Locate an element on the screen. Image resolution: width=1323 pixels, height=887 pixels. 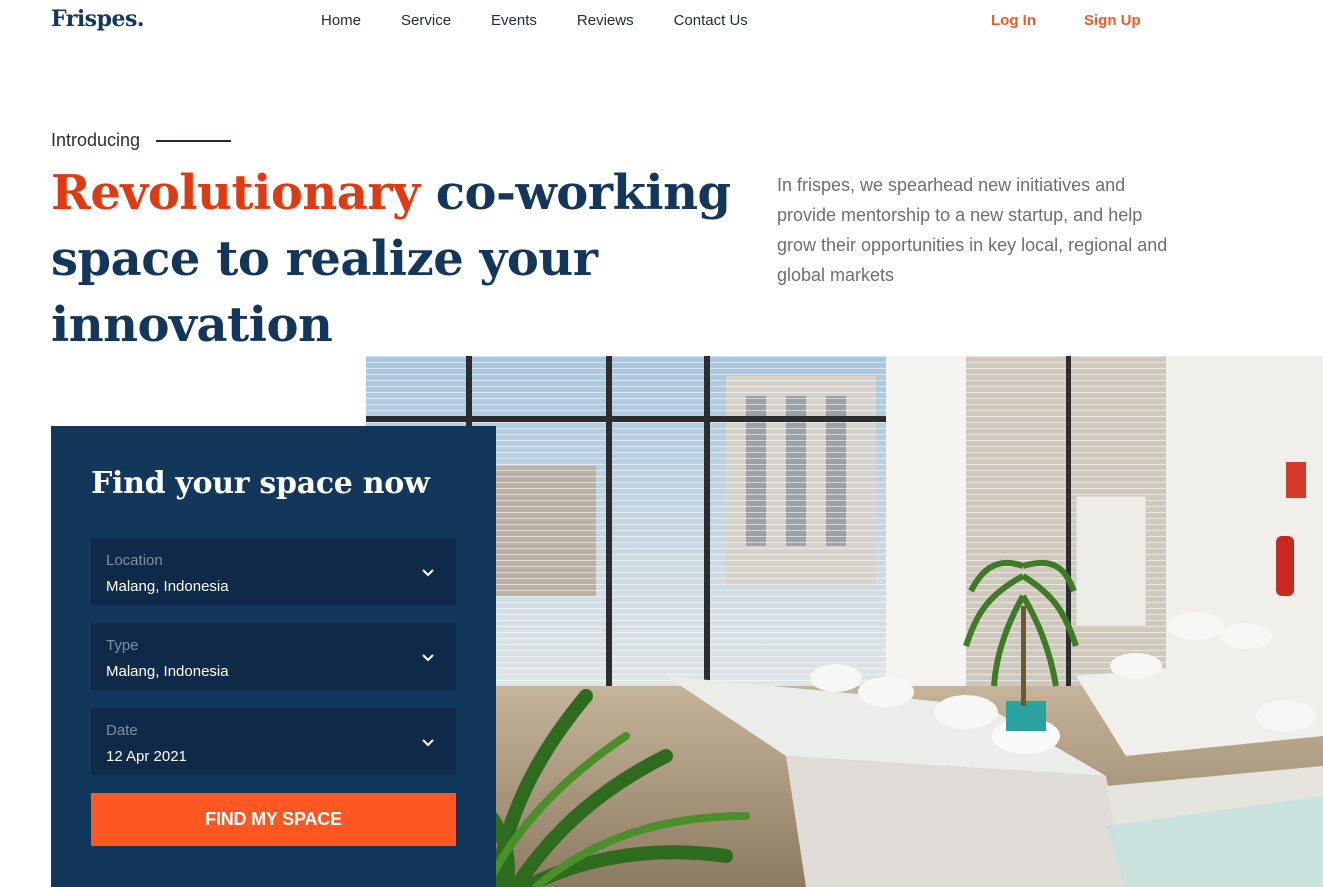
location-select: Location Malang, Indonesia is located at coordinates (273, 571).